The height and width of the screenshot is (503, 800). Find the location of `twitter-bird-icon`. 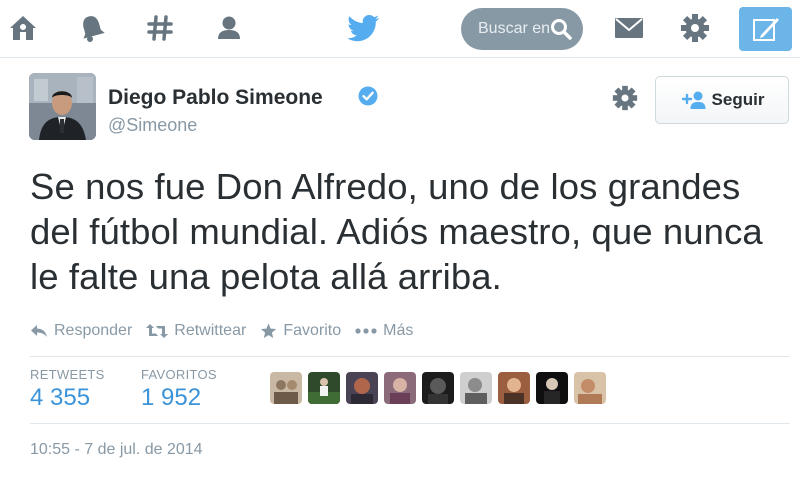

twitter-bird-icon is located at coordinates (364, 28).